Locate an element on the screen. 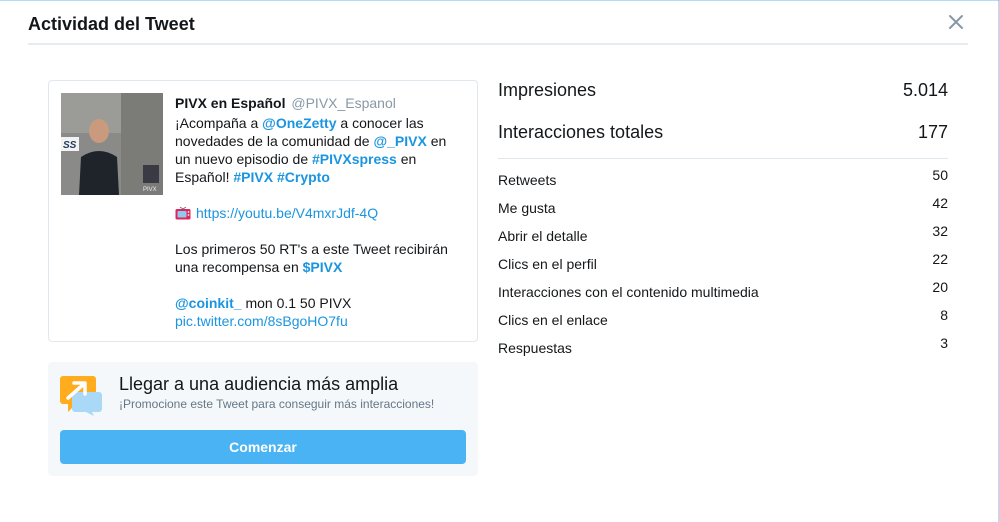  metric-value: 3 is located at coordinates (944, 343).